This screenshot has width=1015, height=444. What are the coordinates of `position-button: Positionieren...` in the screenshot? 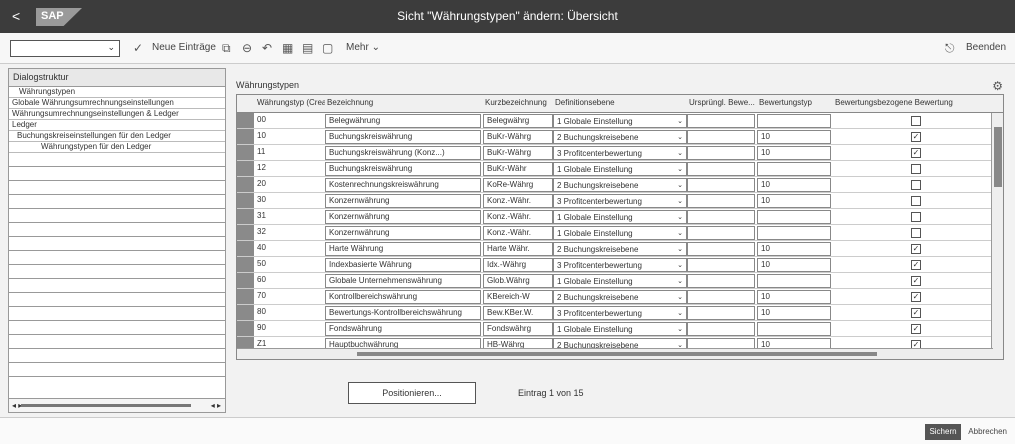 It's located at (412, 393).